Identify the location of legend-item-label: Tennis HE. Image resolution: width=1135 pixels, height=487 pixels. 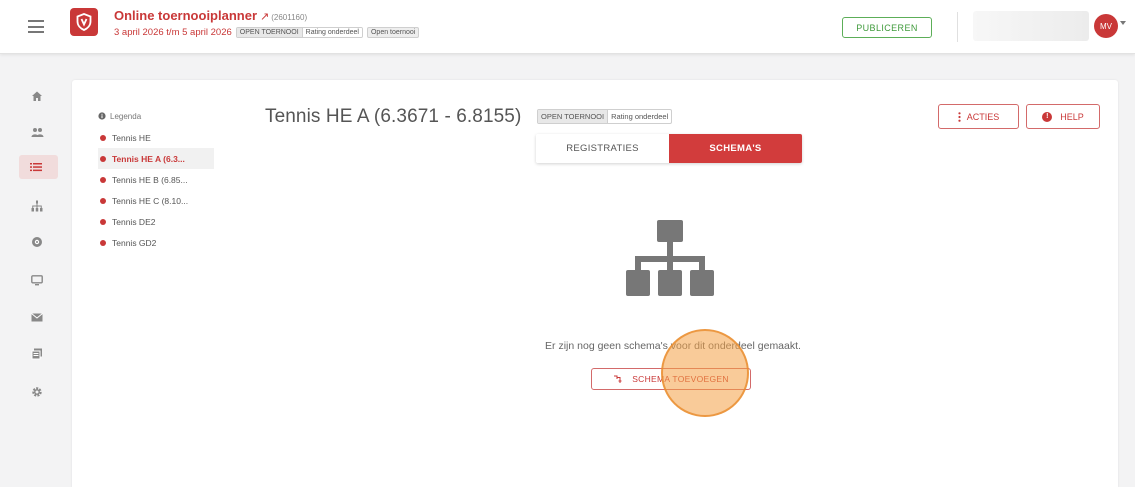
(131, 137).